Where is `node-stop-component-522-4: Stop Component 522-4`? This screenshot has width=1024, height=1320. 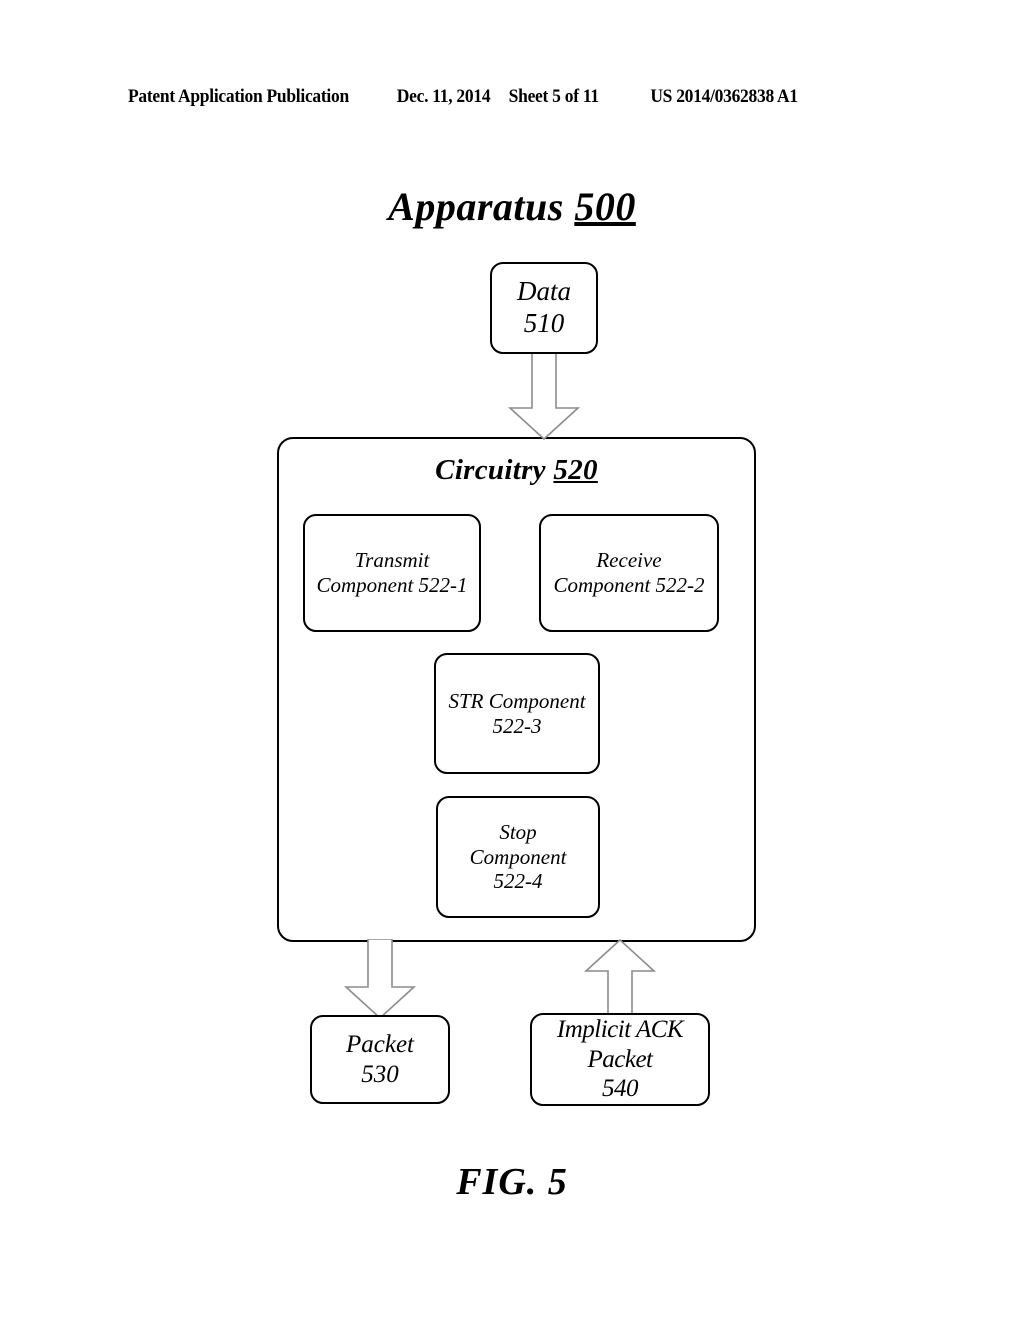
node-stop-component-522-4: Stop Component 522-4 is located at coordinates (518, 857).